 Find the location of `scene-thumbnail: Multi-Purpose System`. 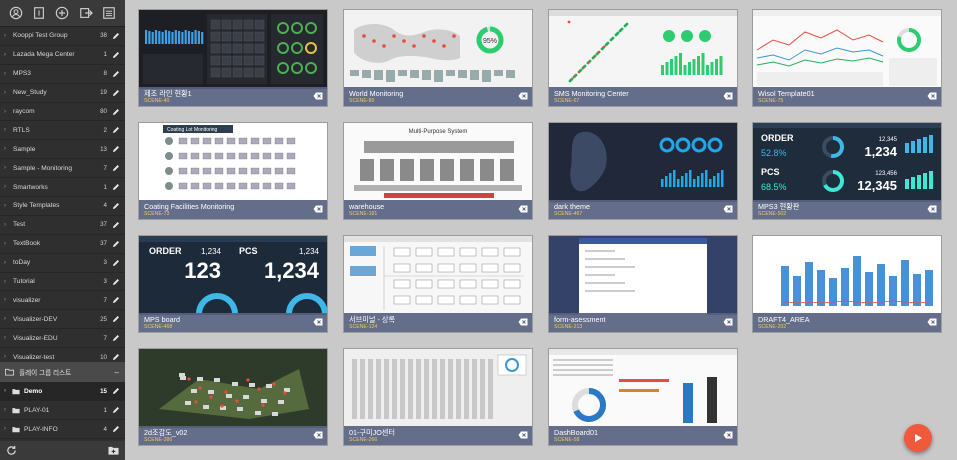

scene-thumbnail: Multi-Purpose System is located at coordinates (438, 162).